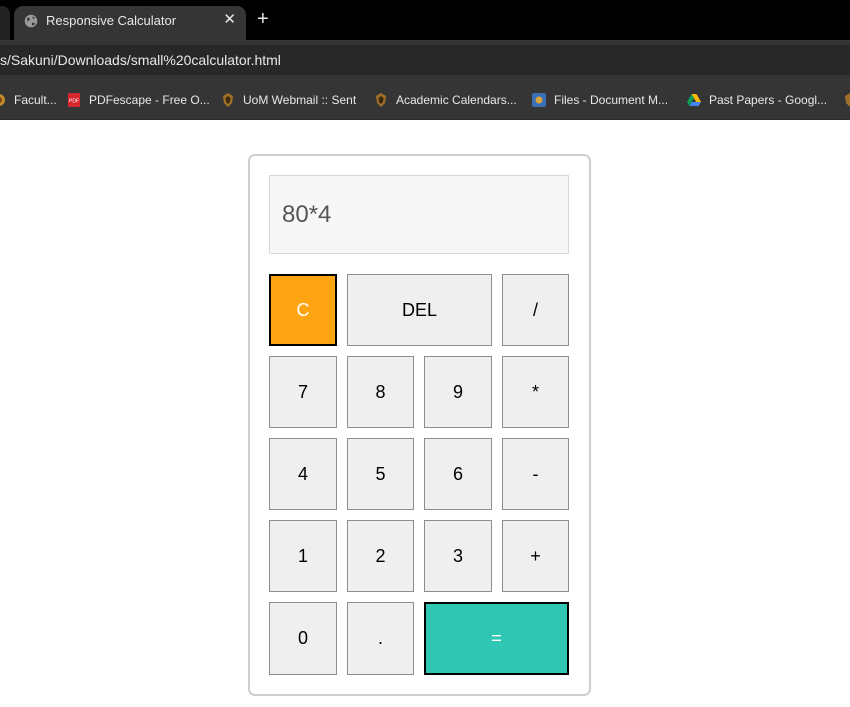  What do you see at coordinates (419, 214) in the screenshot?
I see `calculator-display: 80*4` at bounding box center [419, 214].